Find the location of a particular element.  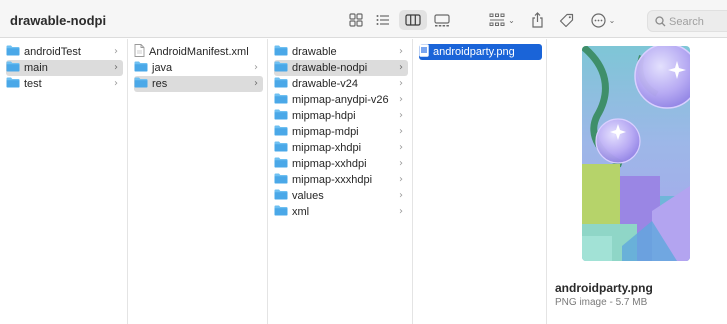

item-label: AndroidManifest.xml is located at coordinates (199, 52).